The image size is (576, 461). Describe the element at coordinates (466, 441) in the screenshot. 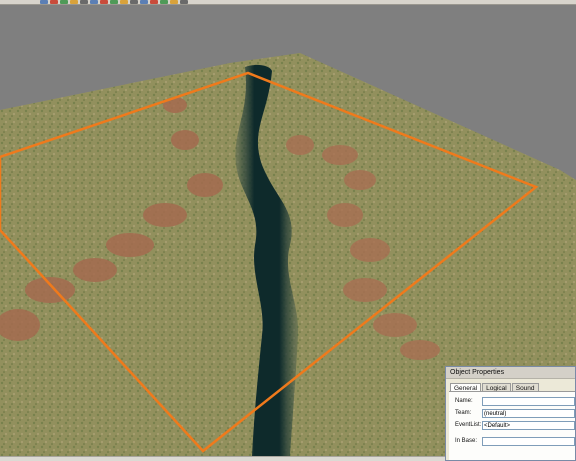

I see `inbase-label: In Base:` at that location.